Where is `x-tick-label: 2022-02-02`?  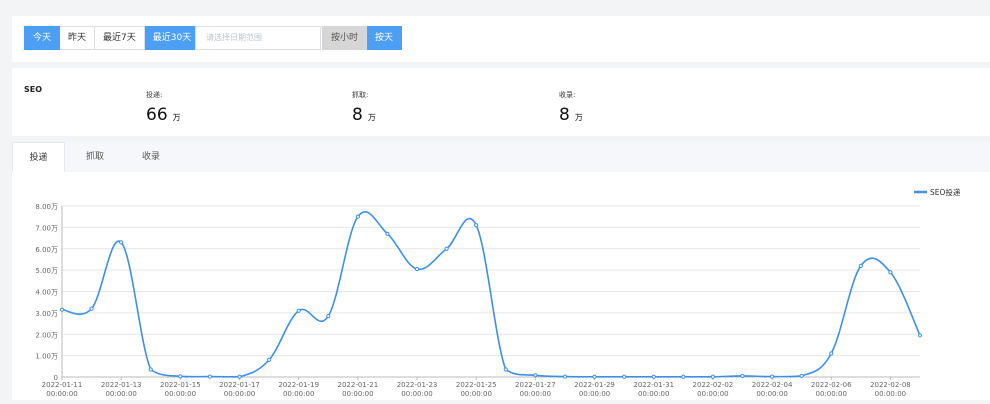 x-tick-label: 2022-02-02 is located at coordinates (713, 385).